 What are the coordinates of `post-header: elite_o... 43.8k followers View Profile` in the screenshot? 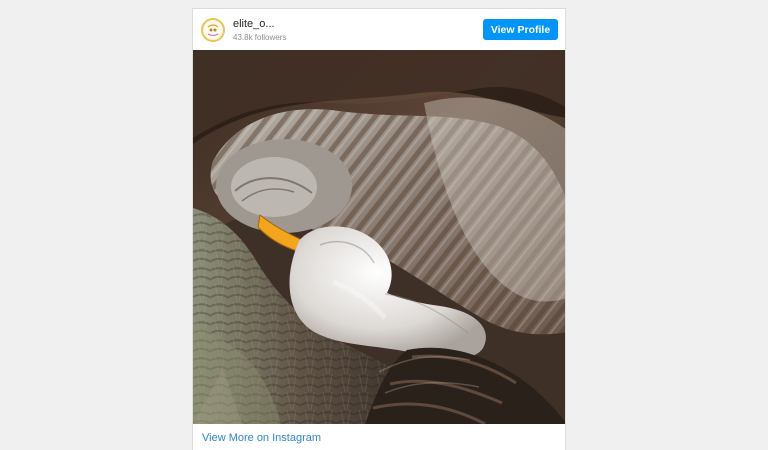 It's located at (379, 29).